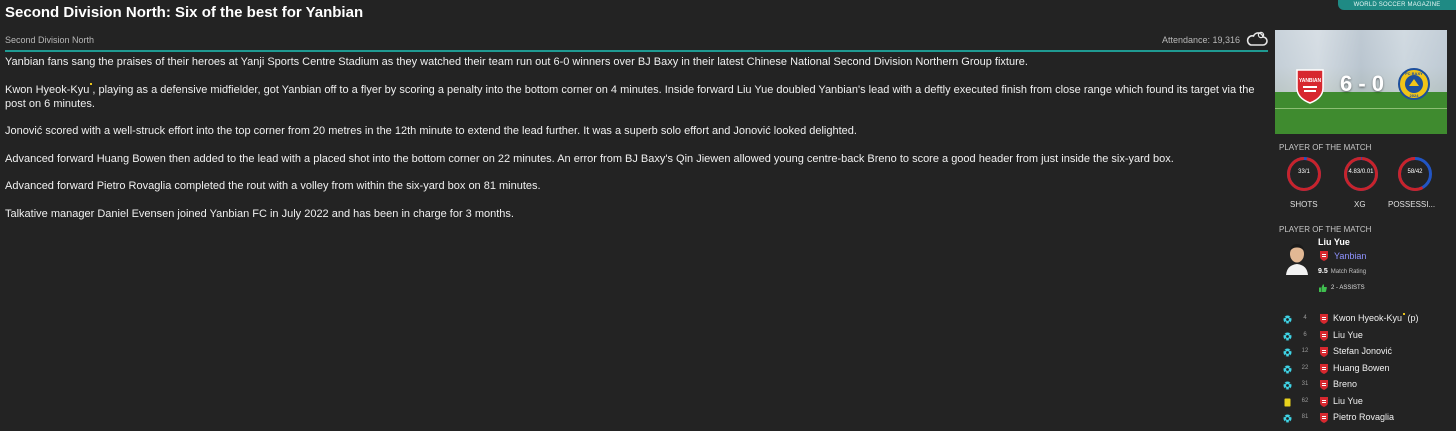 This screenshot has height=431, width=1456. Describe the element at coordinates (1345, 384) in the screenshot. I see `event-player-name: Breno` at that location.